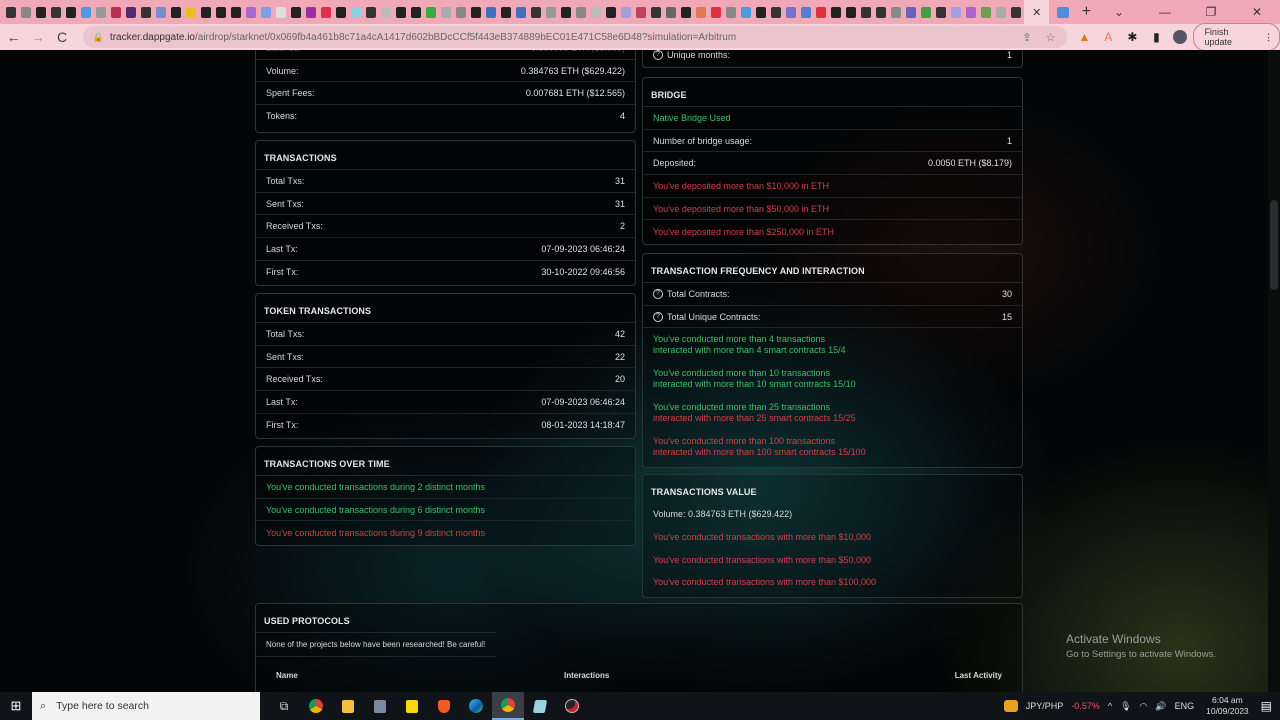 This screenshot has height=720, width=1280. I want to click on chrome-profile-taskbar-icon, so click(508, 706).